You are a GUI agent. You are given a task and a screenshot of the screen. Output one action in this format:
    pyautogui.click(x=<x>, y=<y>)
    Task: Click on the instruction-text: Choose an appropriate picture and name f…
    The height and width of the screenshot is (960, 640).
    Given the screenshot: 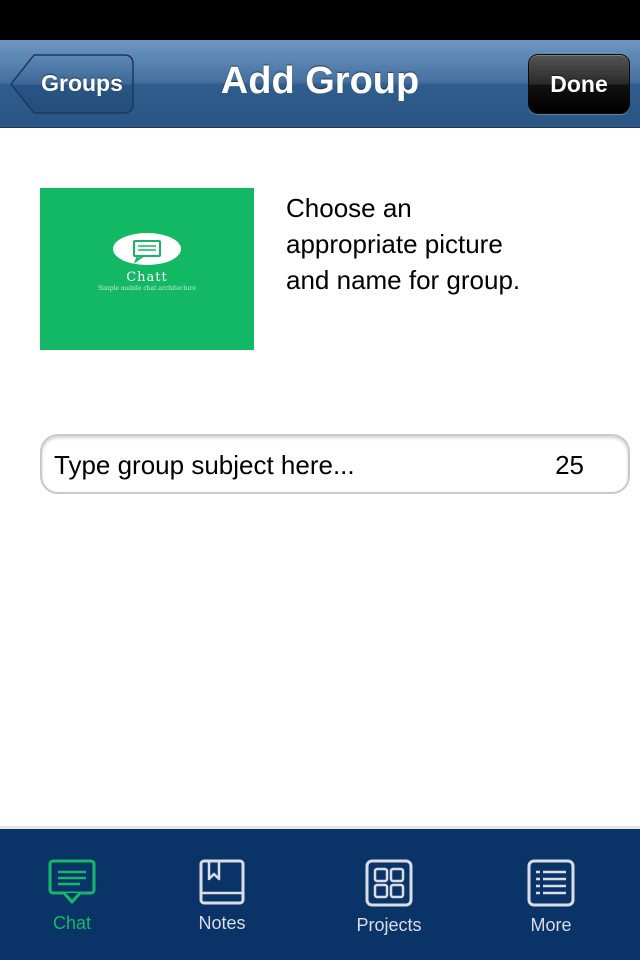 What is the action you would take?
    pyautogui.click(x=403, y=244)
    